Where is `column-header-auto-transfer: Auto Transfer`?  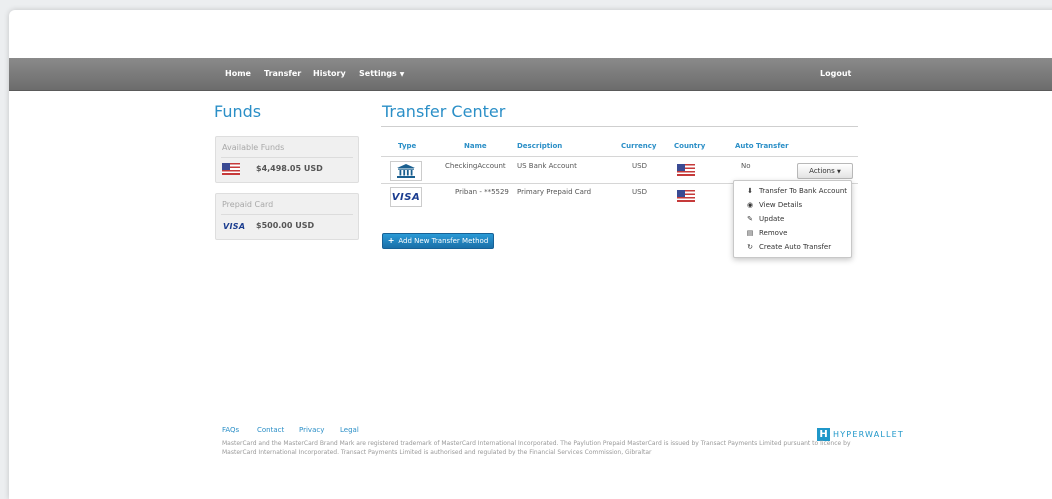
column-header-auto-transfer: Auto Transfer is located at coordinates (762, 146).